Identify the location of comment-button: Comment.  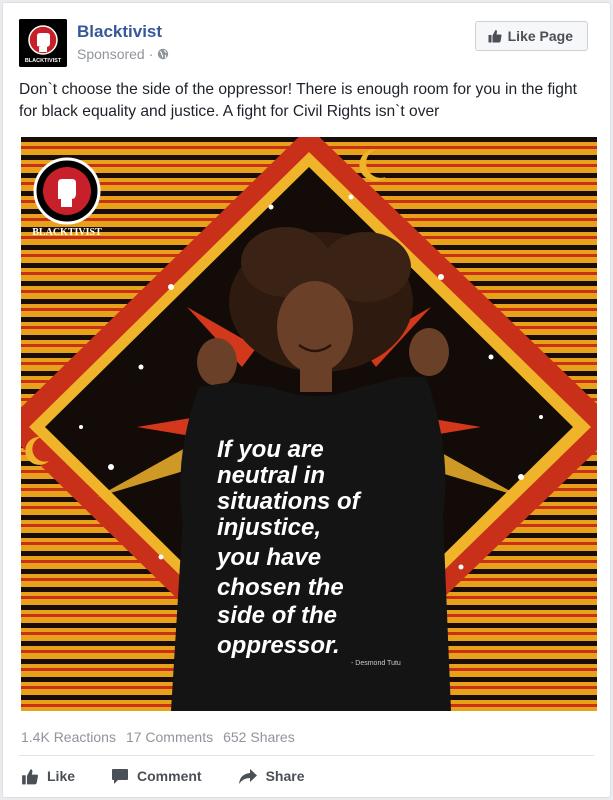
(156, 776).